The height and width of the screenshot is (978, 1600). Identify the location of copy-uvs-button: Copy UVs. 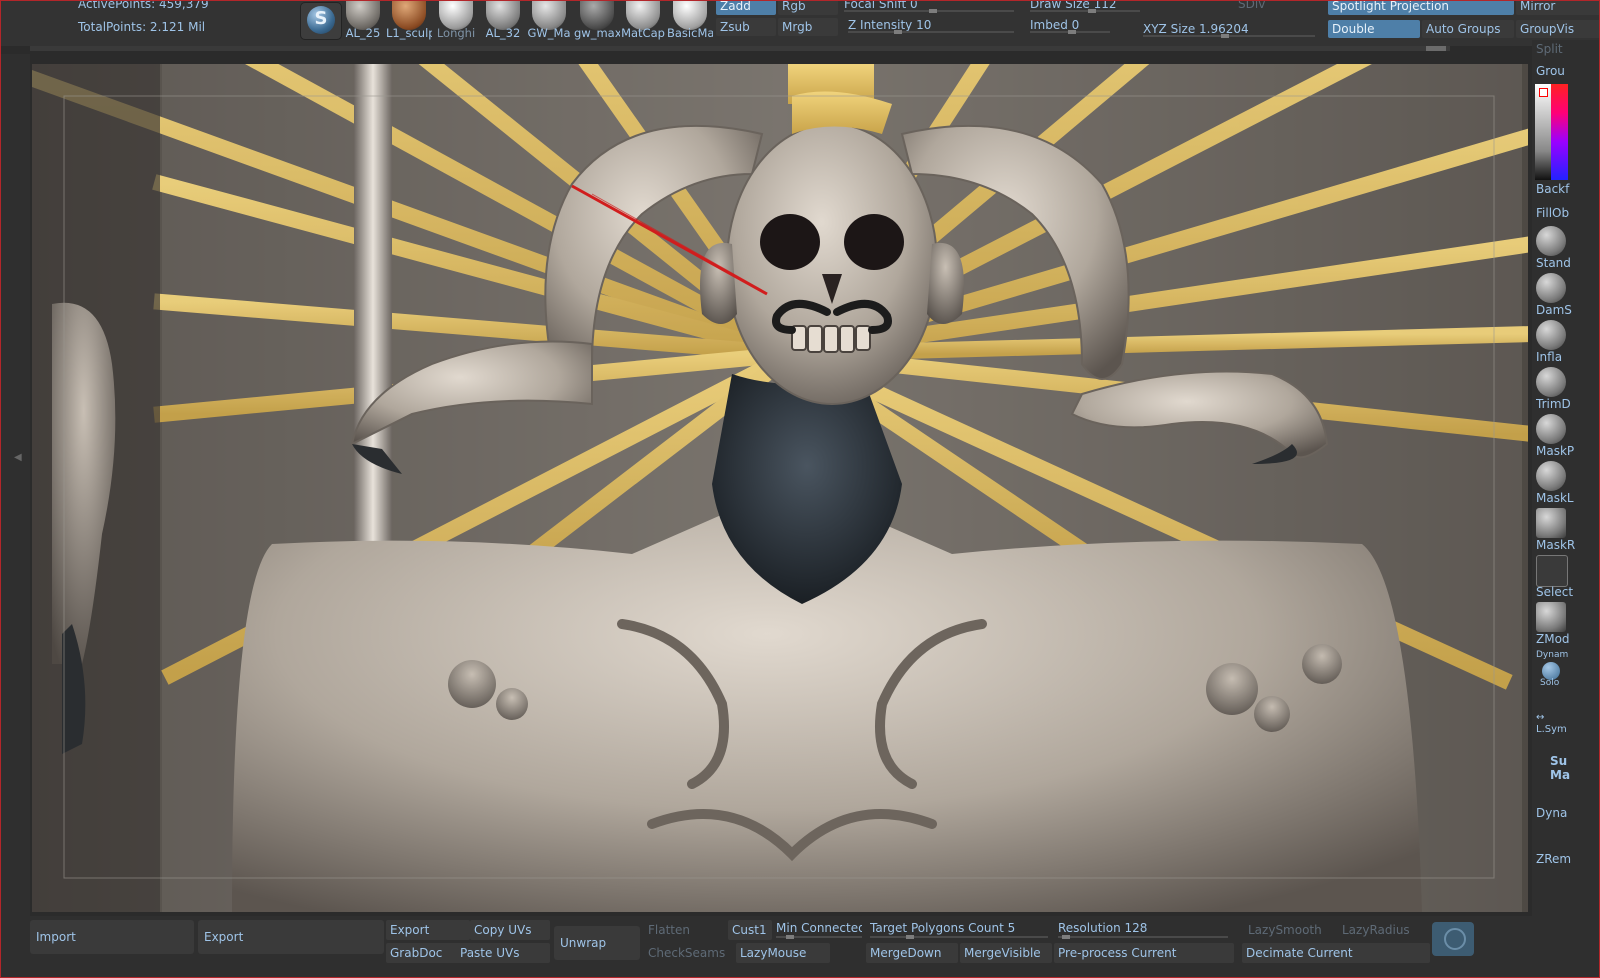
(510, 930).